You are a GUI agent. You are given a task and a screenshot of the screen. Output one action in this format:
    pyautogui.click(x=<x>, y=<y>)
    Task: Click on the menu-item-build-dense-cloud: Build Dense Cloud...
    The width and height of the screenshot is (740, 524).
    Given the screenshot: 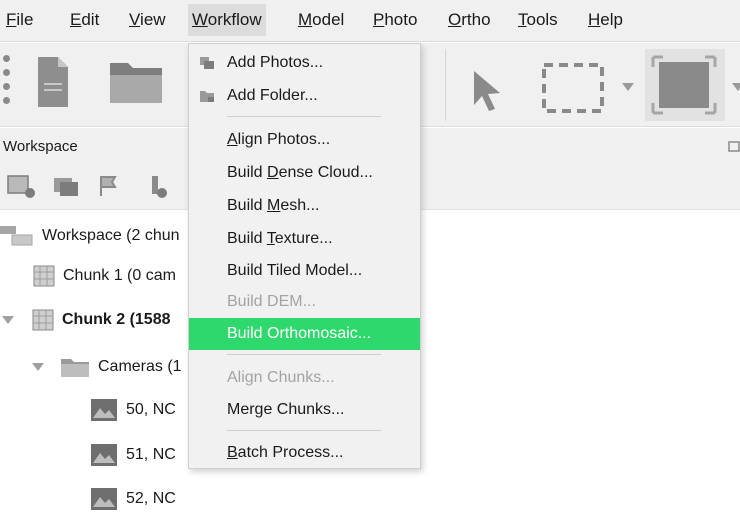 What is the action you would take?
    pyautogui.click(x=304, y=173)
    